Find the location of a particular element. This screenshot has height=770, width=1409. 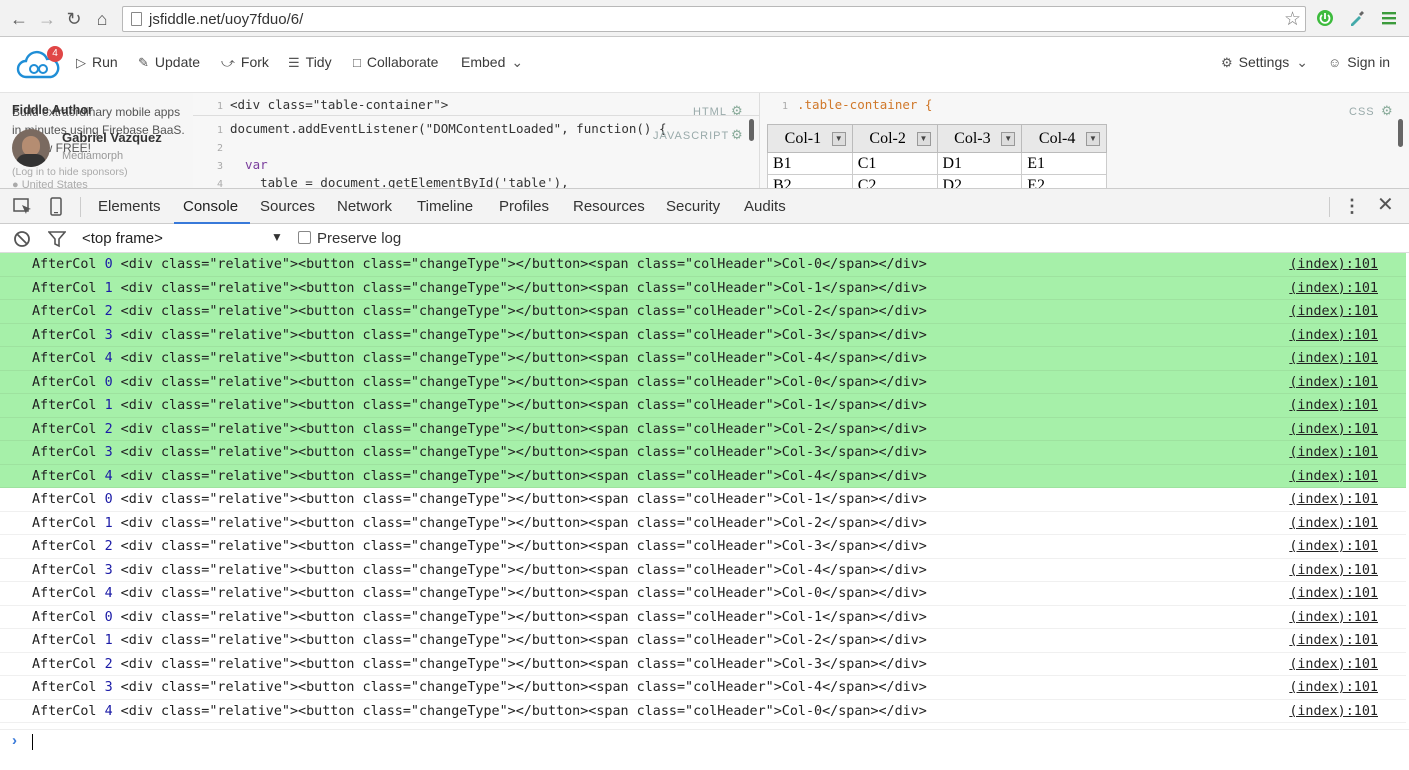

tab-console: Console is located at coordinates (210, 206).